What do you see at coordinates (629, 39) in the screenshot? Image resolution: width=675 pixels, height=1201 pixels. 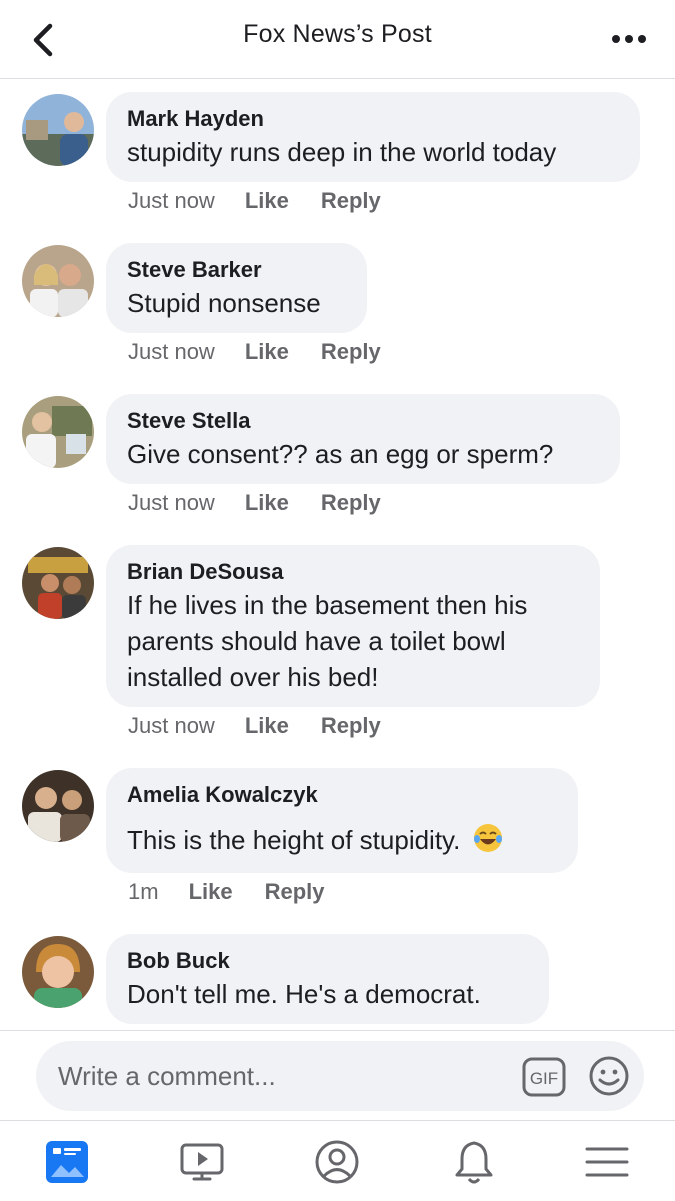 I see `more-options-icon` at bounding box center [629, 39].